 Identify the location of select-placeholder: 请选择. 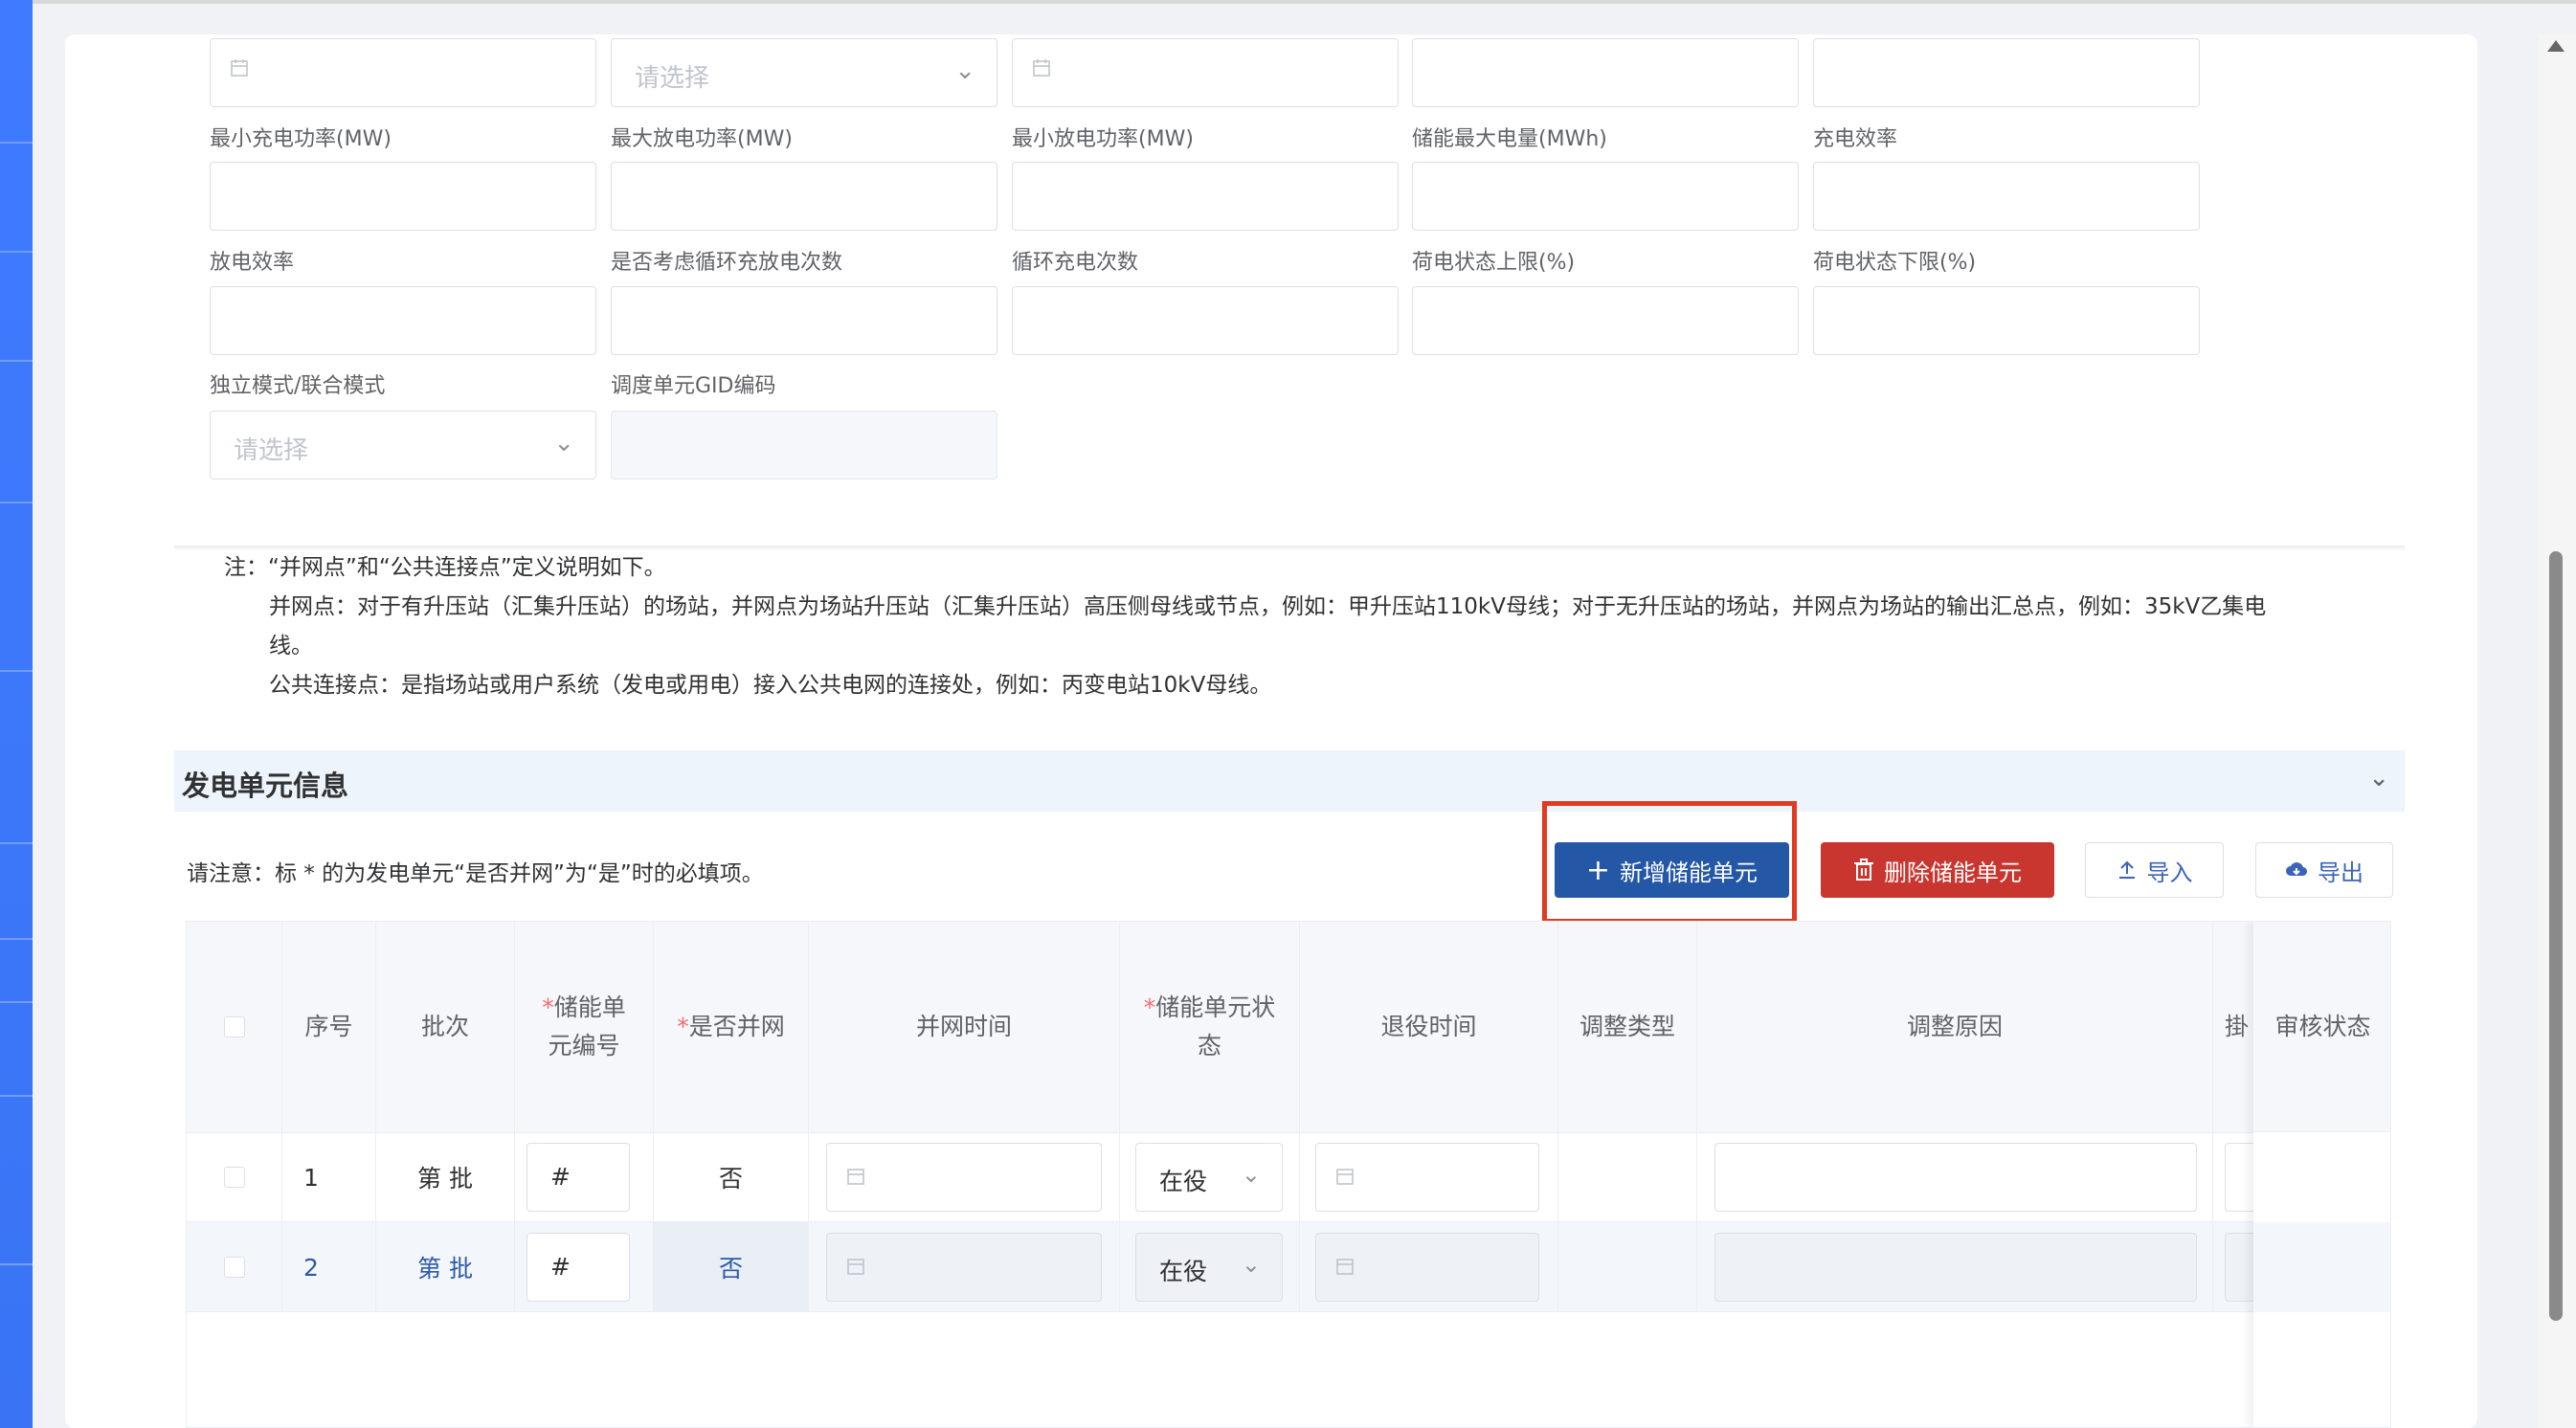
(271, 450).